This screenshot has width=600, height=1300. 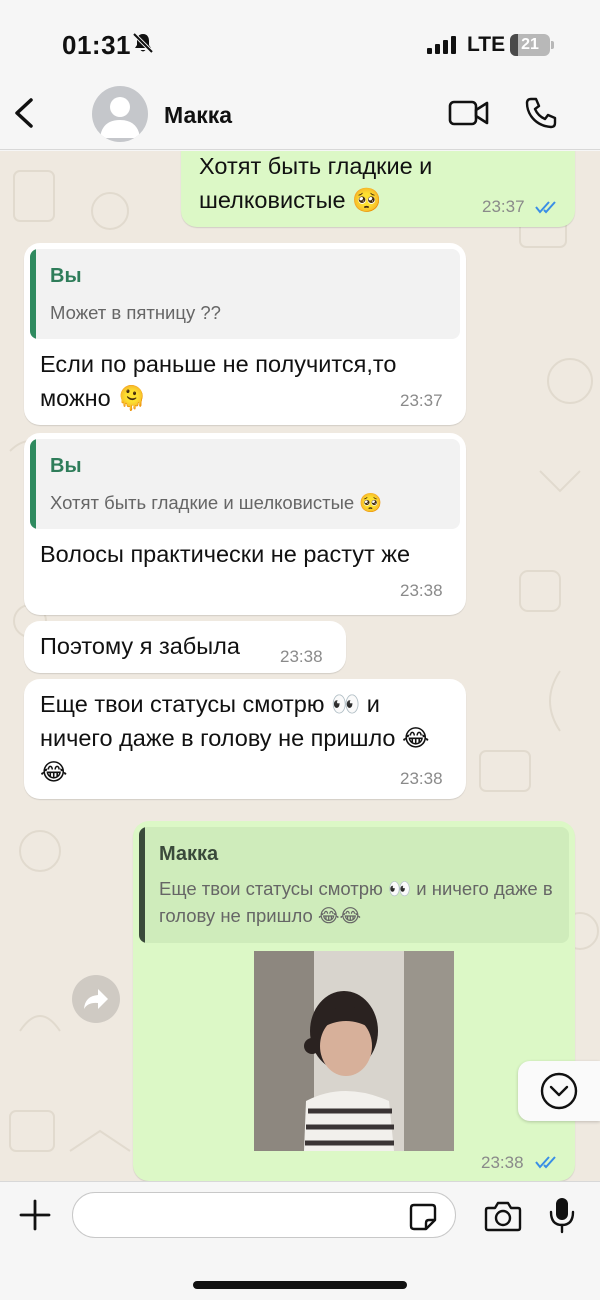 I want to click on battery-level: 21, so click(x=530, y=44).